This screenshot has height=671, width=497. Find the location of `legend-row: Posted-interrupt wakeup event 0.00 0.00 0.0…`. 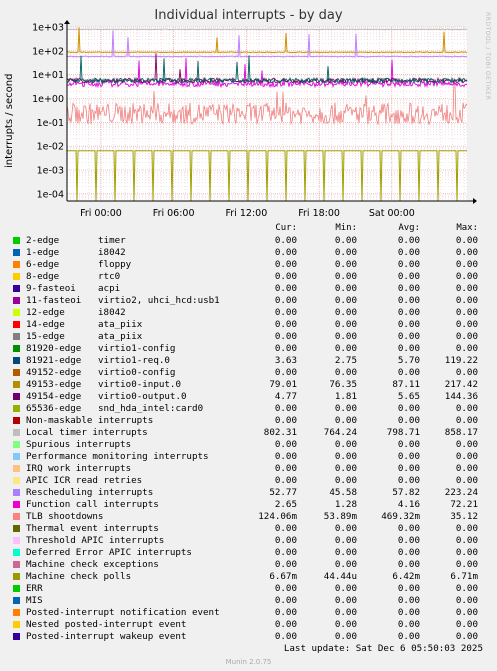

legend-row: Posted-interrupt wakeup event 0.00 0.00 0.0… is located at coordinates (248, 637).